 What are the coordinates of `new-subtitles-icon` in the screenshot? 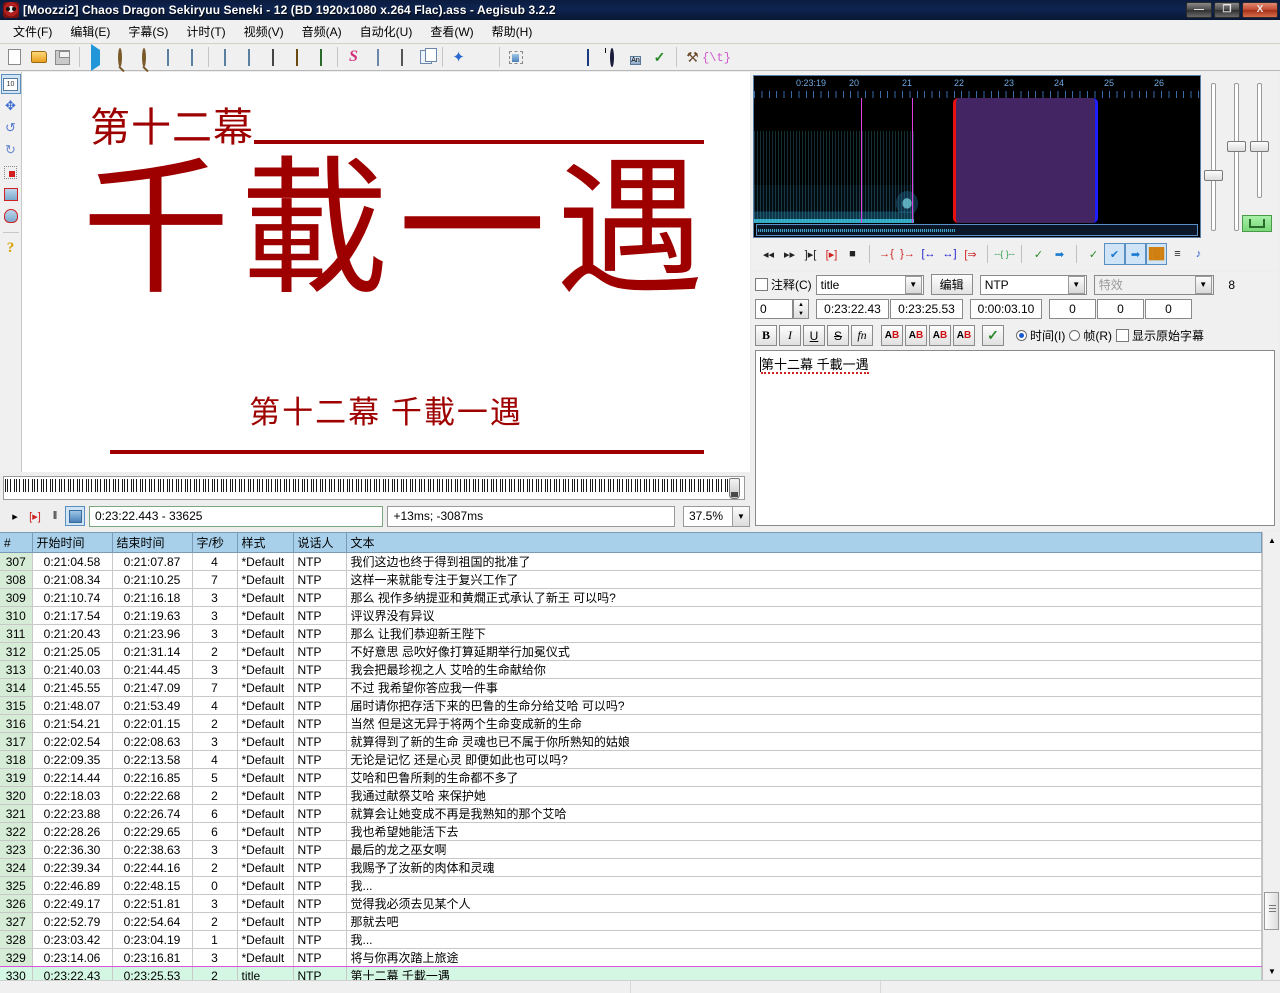 It's located at (14, 57).